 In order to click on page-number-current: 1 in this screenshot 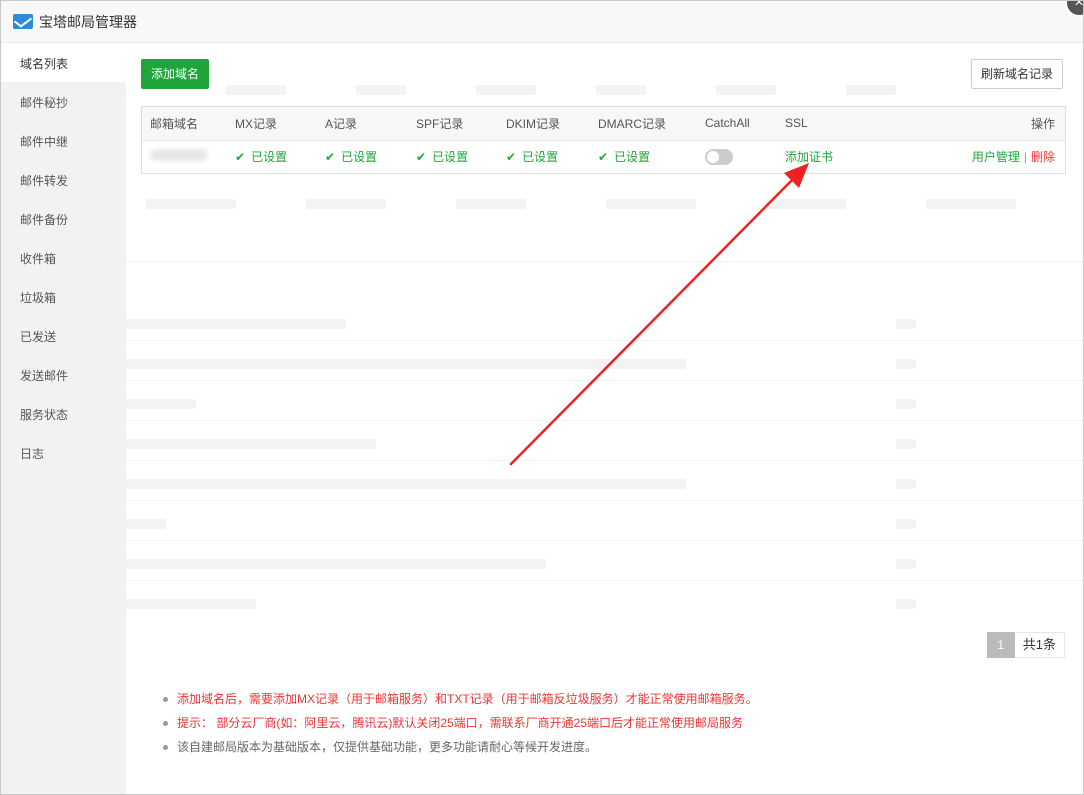, I will do `click(1000, 645)`.